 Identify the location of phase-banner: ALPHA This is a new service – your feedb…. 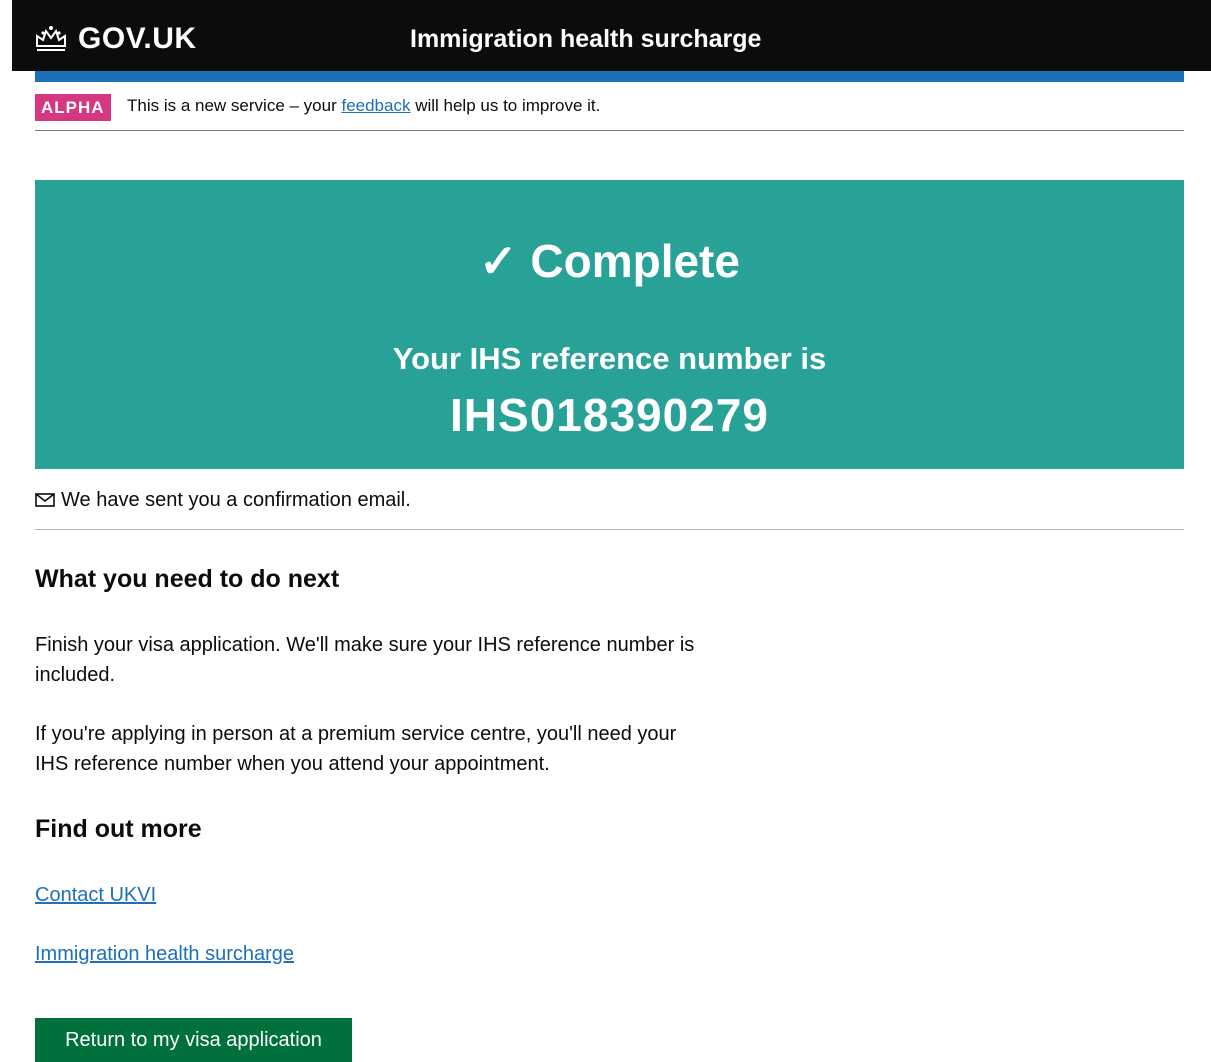
(609, 109).